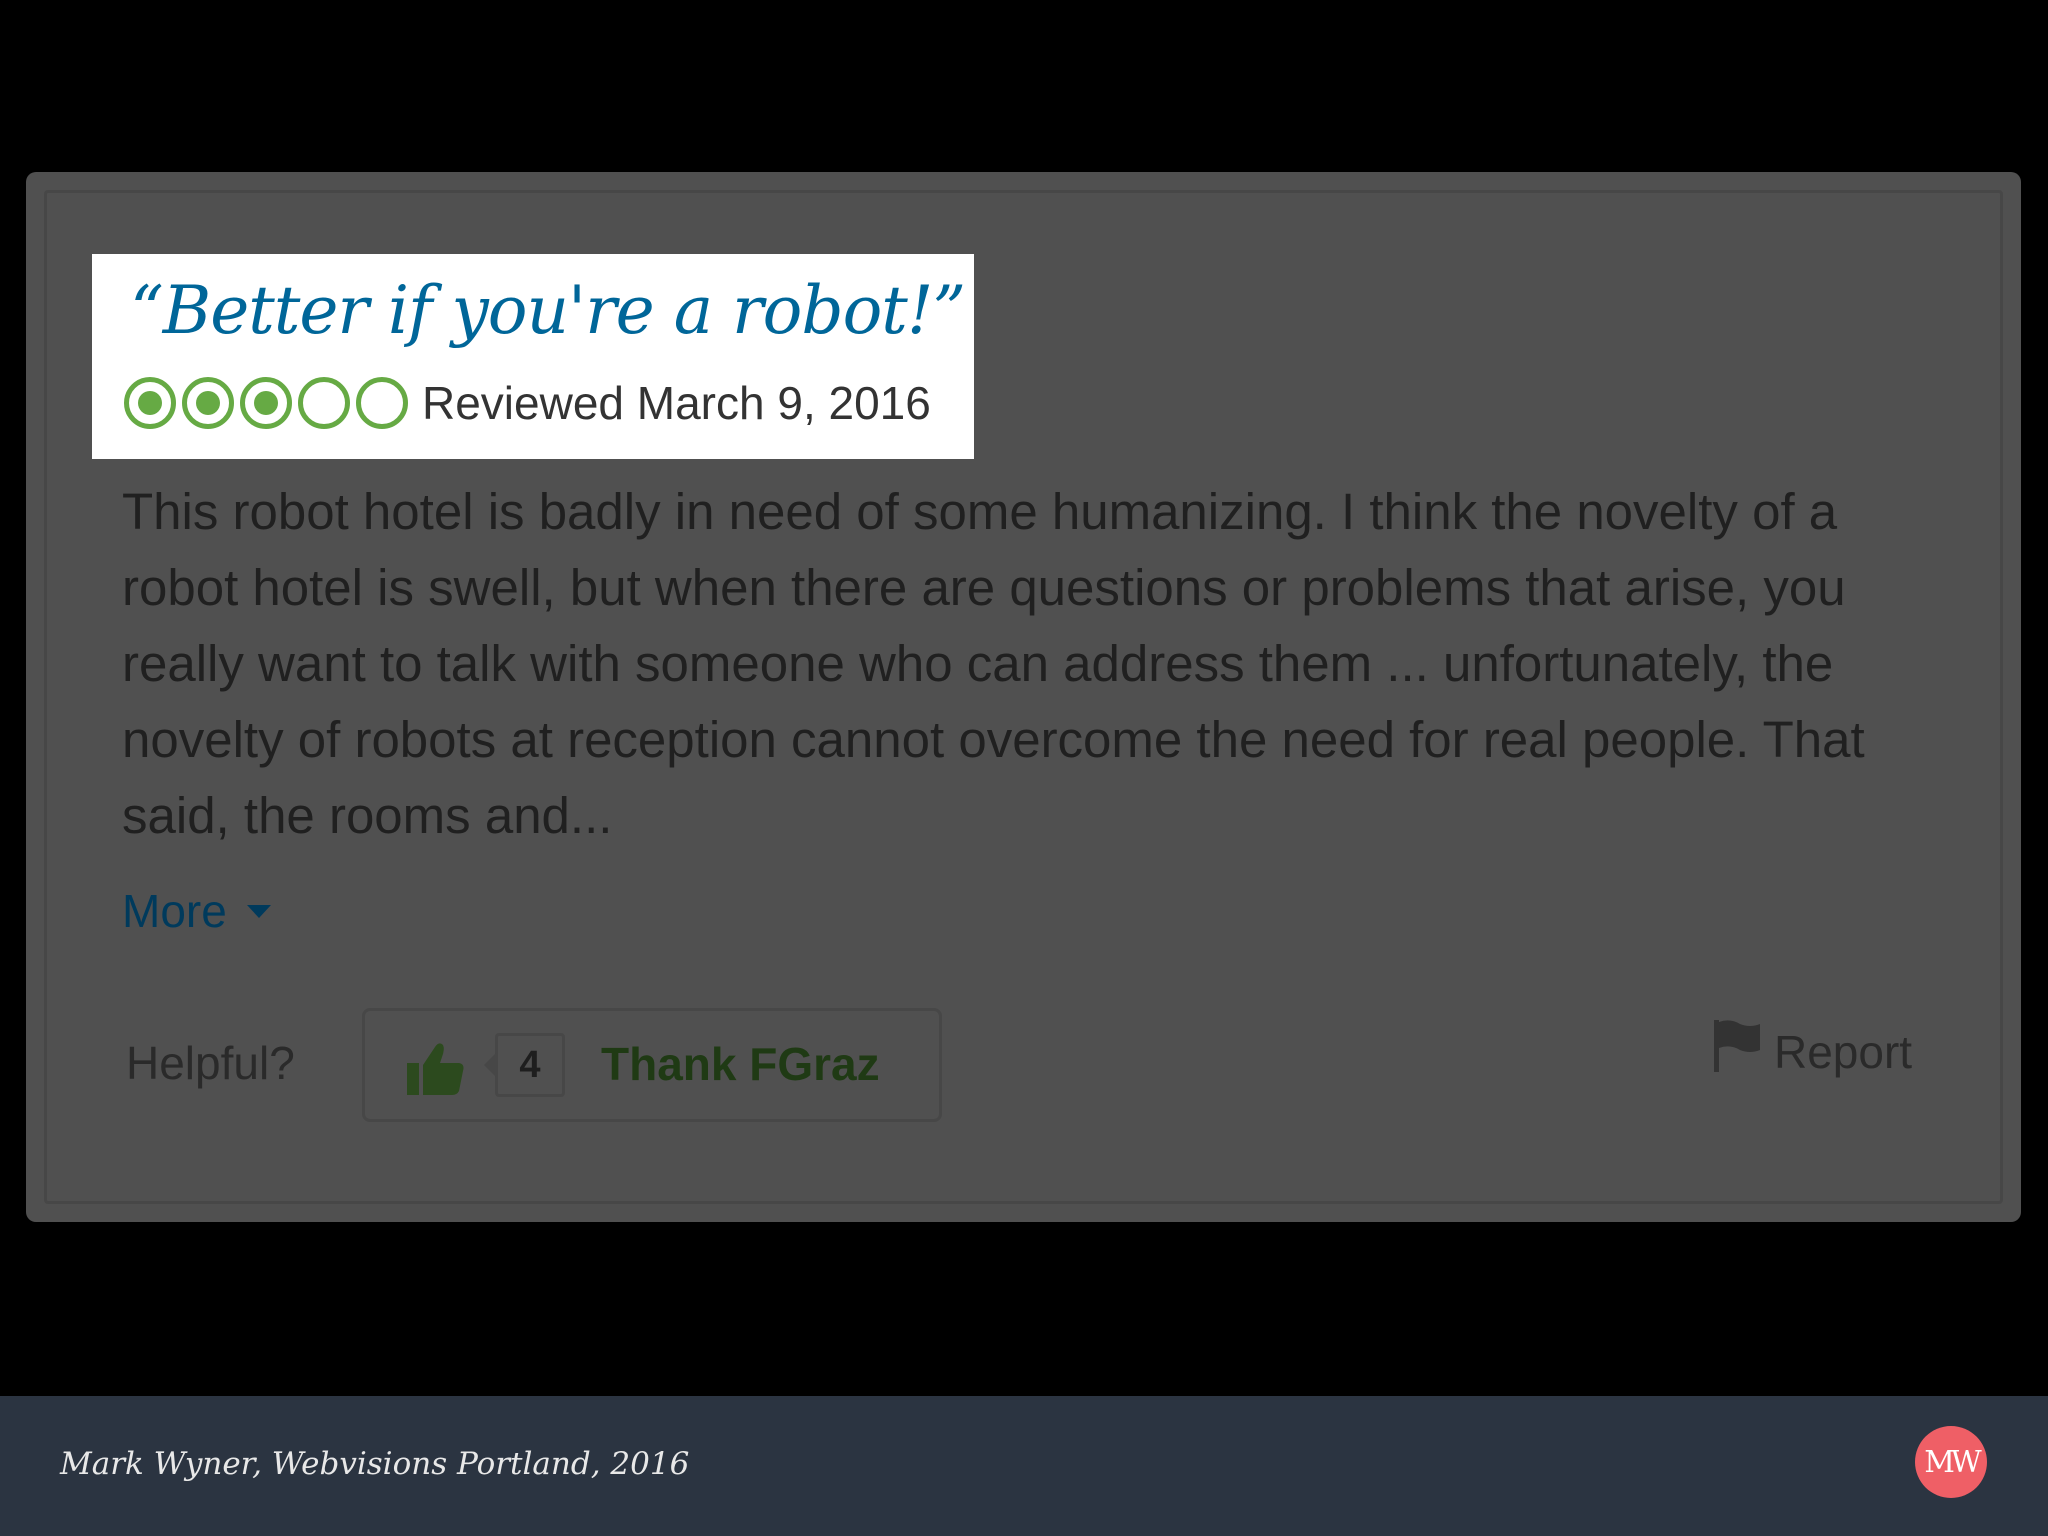 The height and width of the screenshot is (1536, 2048). I want to click on more-link: More, so click(196, 911).